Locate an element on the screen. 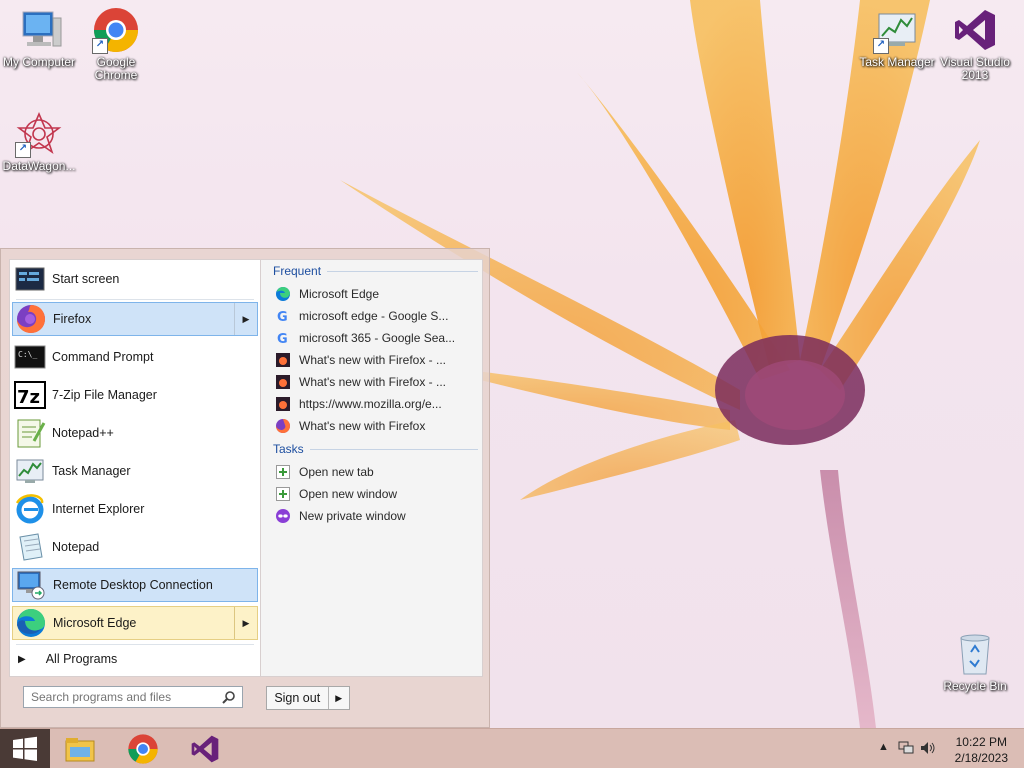 The height and width of the screenshot is (768, 1024). program-label: Start screen is located at coordinates (86, 279).